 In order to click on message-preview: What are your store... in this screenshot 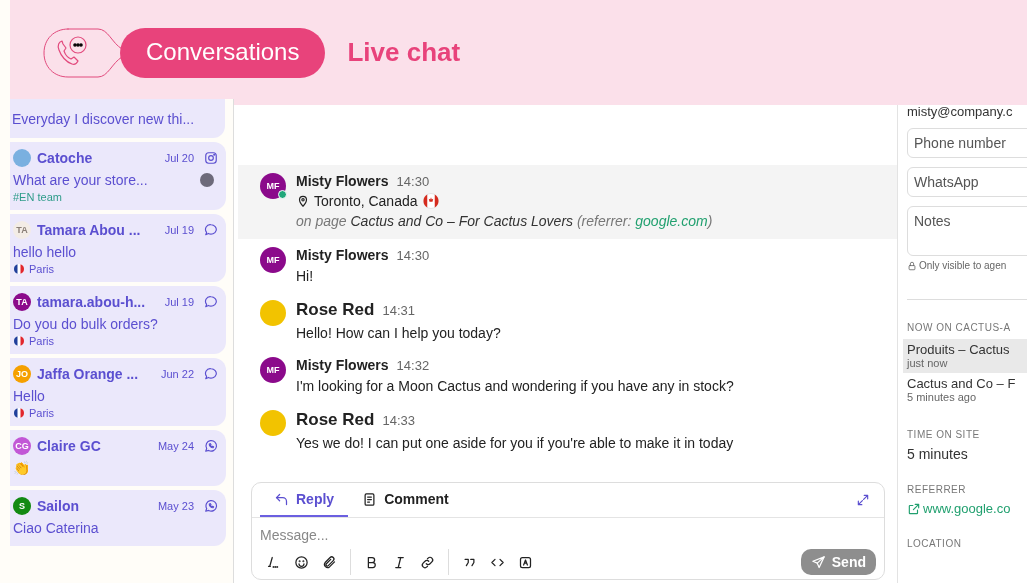, I will do `click(80, 180)`.